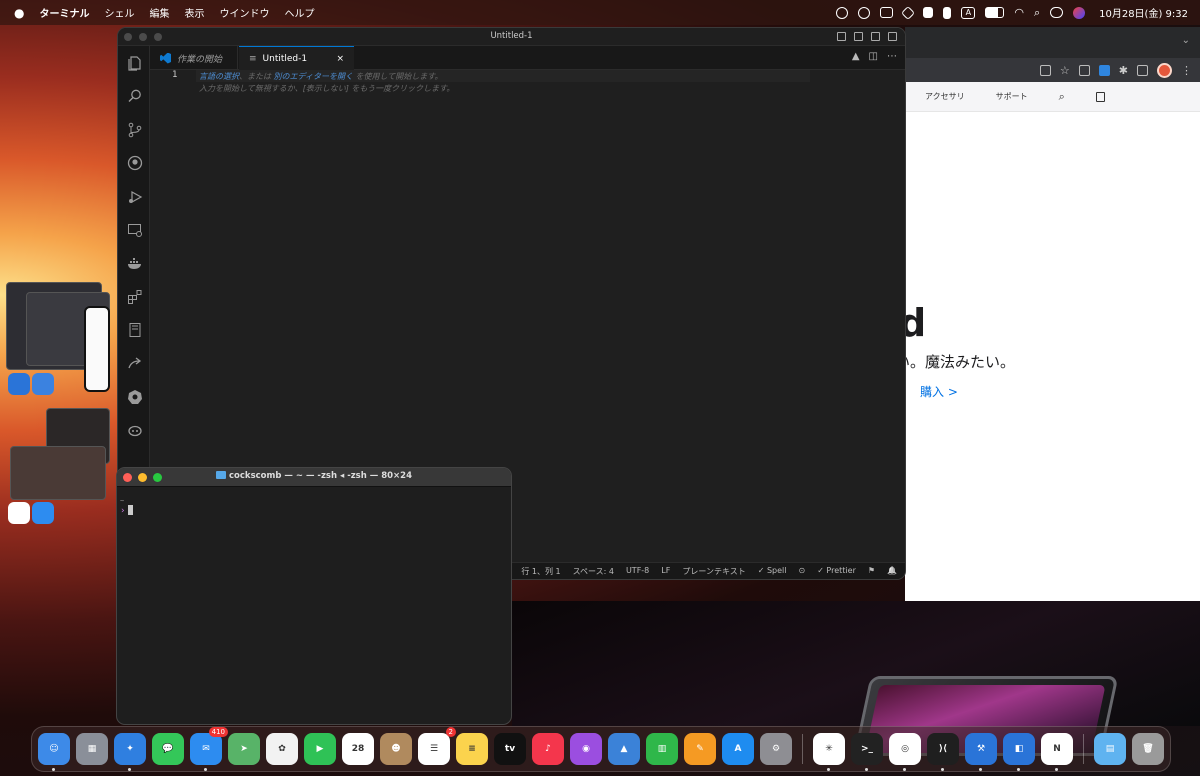 This screenshot has height=776, width=1200. What do you see at coordinates (738, 749) in the screenshot?
I see `app-store-dock-icon: A` at bounding box center [738, 749].